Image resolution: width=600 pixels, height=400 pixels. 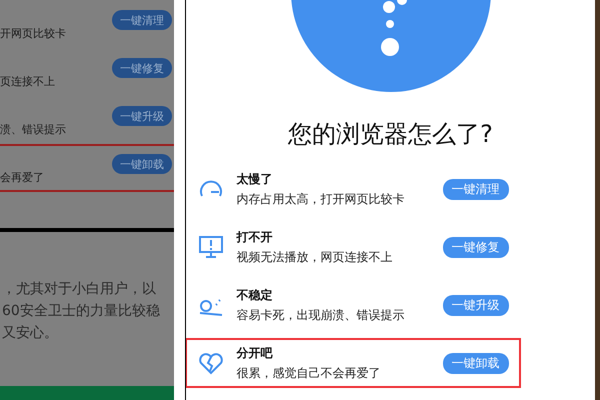 I want to click on paragraph-line: 60安全卫士的力量比较稳, so click(x=81, y=311).